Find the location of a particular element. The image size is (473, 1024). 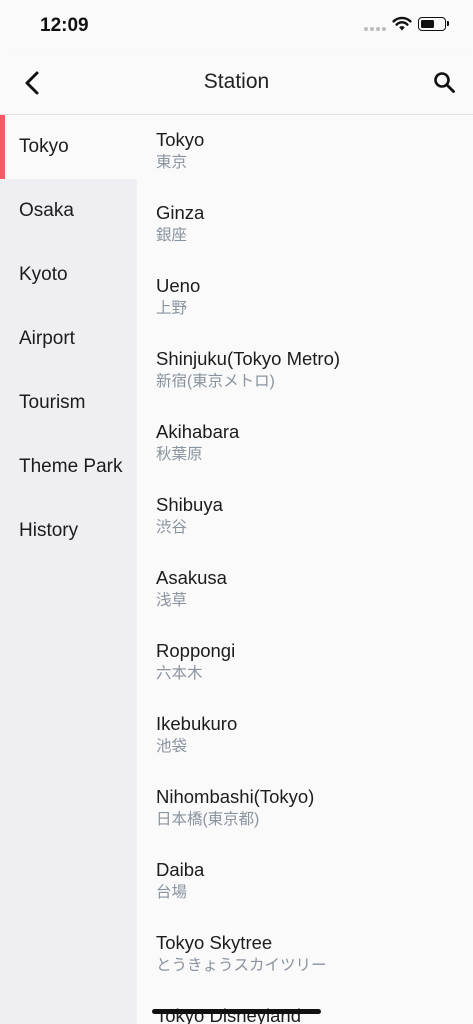

station-name: Shinjuku(Tokyo Metro) is located at coordinates (248, 358).